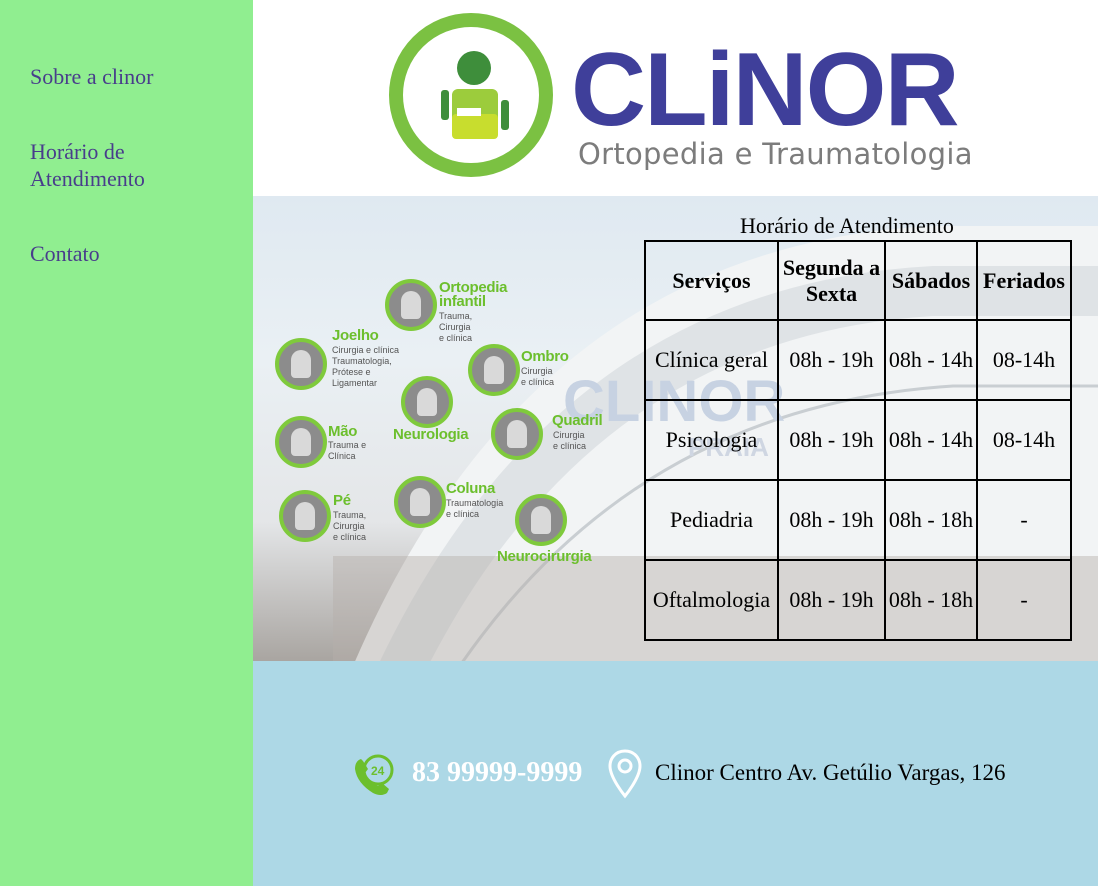  I want to click on service-title: Neurologia, so click(431, 434).